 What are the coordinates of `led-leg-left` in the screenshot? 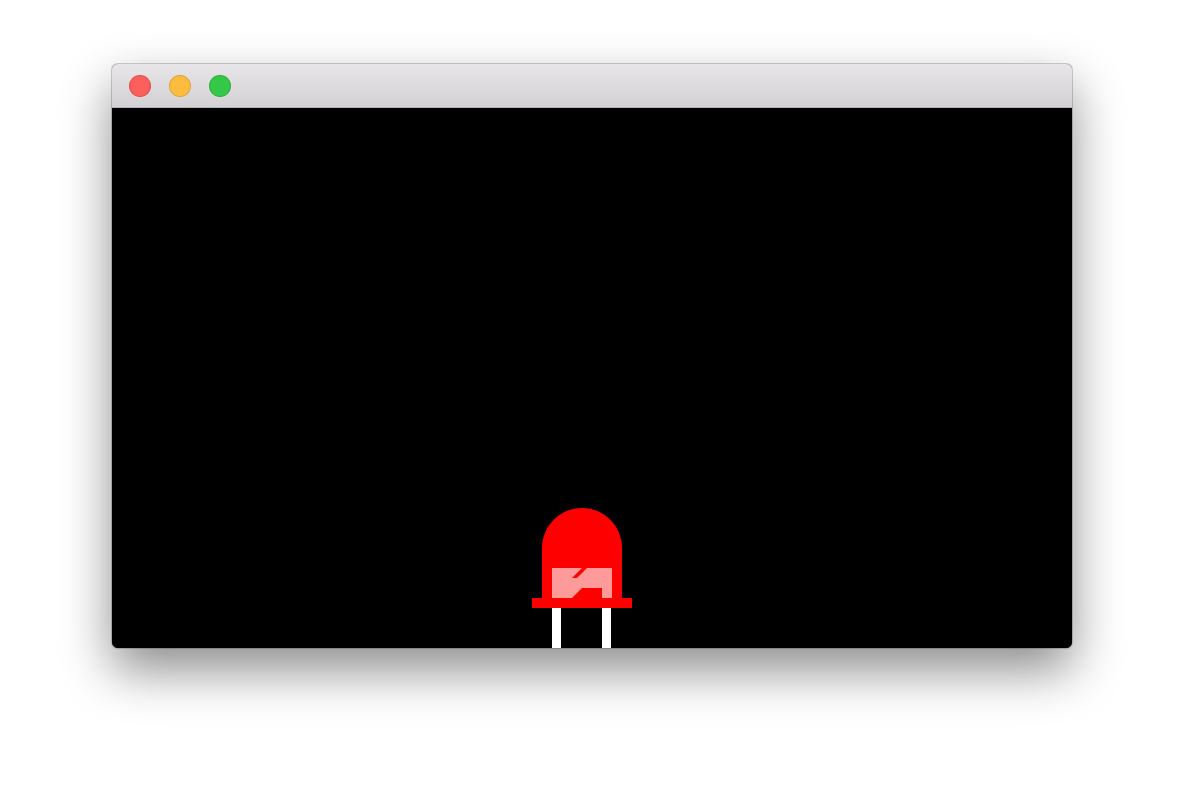 It's located at (556, 628).